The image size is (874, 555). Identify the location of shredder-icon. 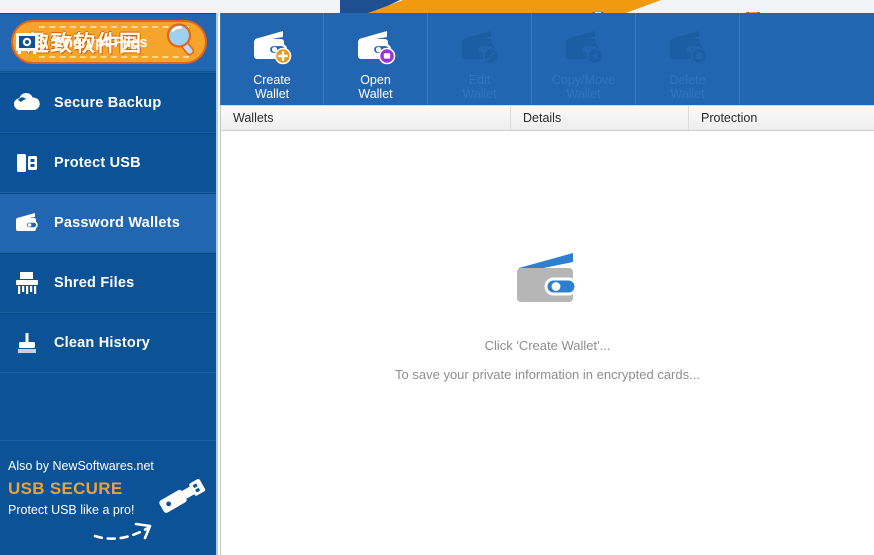
(27, 283).